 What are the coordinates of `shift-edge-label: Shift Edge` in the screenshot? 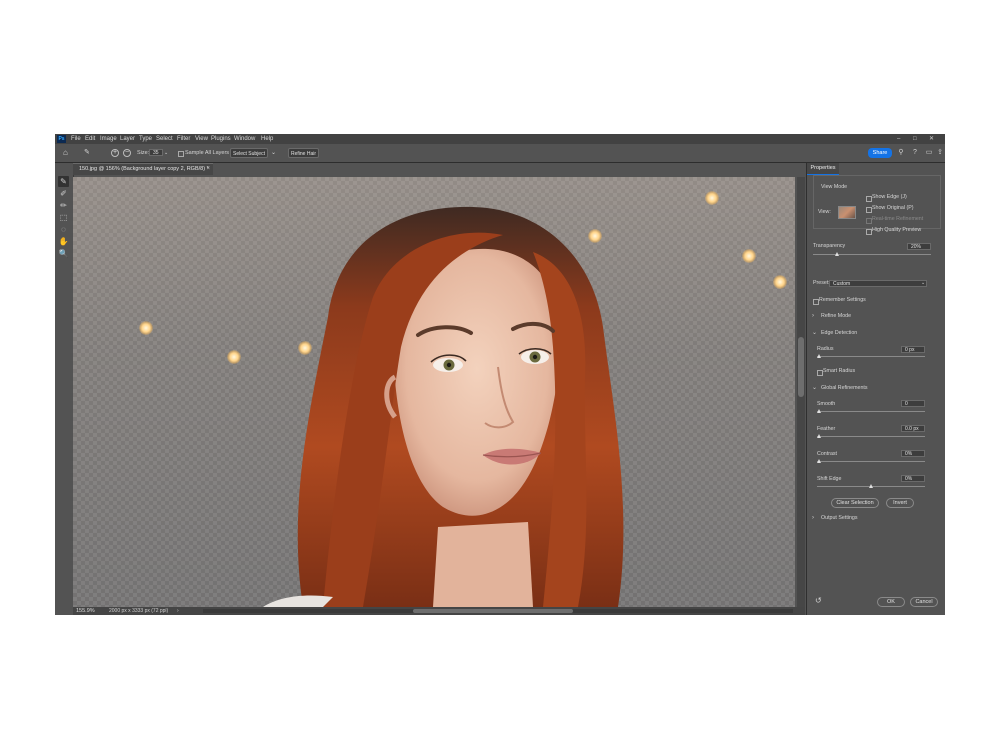 It's located at (829, 479).